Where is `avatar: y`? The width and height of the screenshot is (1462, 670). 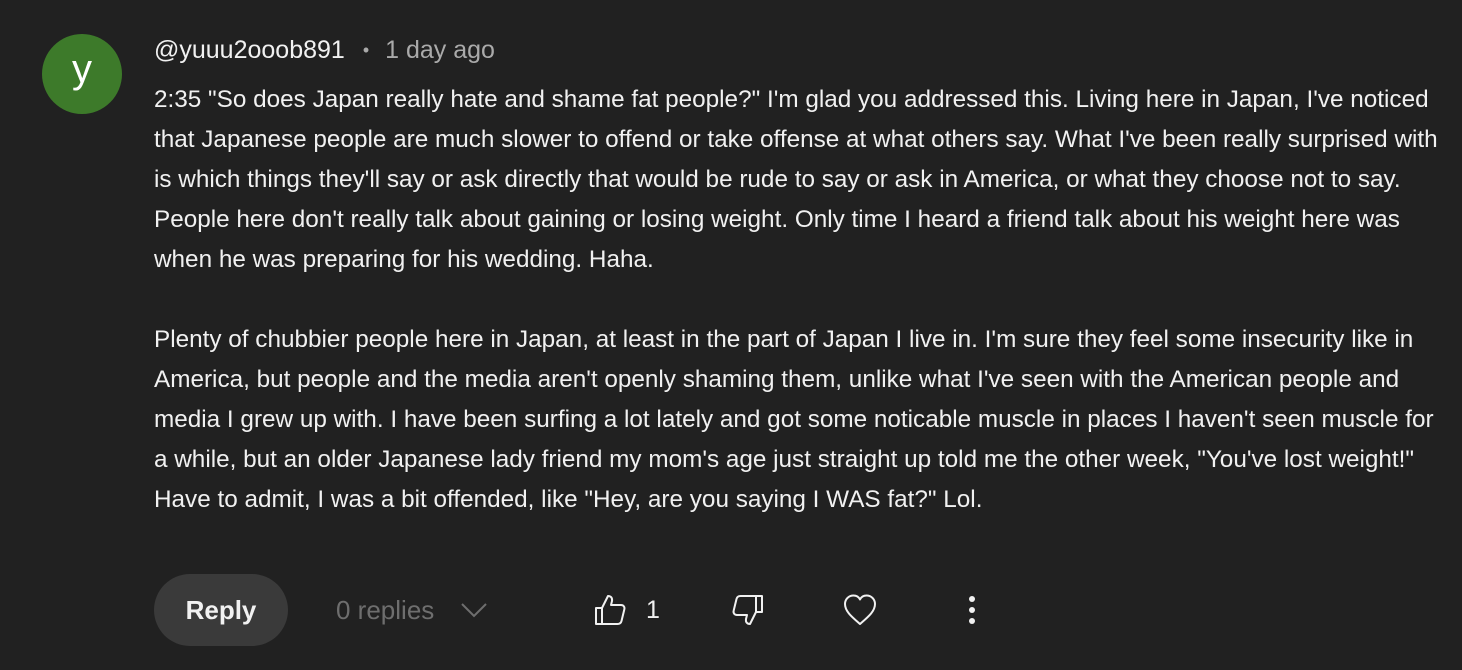
avatar: y is located at coordinates (82, 74).